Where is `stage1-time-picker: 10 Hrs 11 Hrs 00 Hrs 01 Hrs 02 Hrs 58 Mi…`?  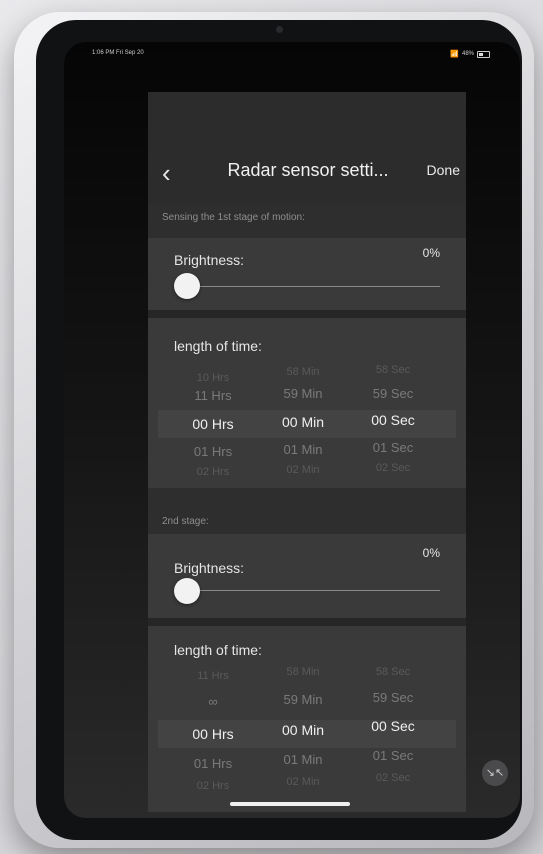 stage1-time-picker: 10 Hrs 11 Hrs 00 Hrs 01 Hrs 02 Hrs 58 Mi… is located at coordinates (307, 434).